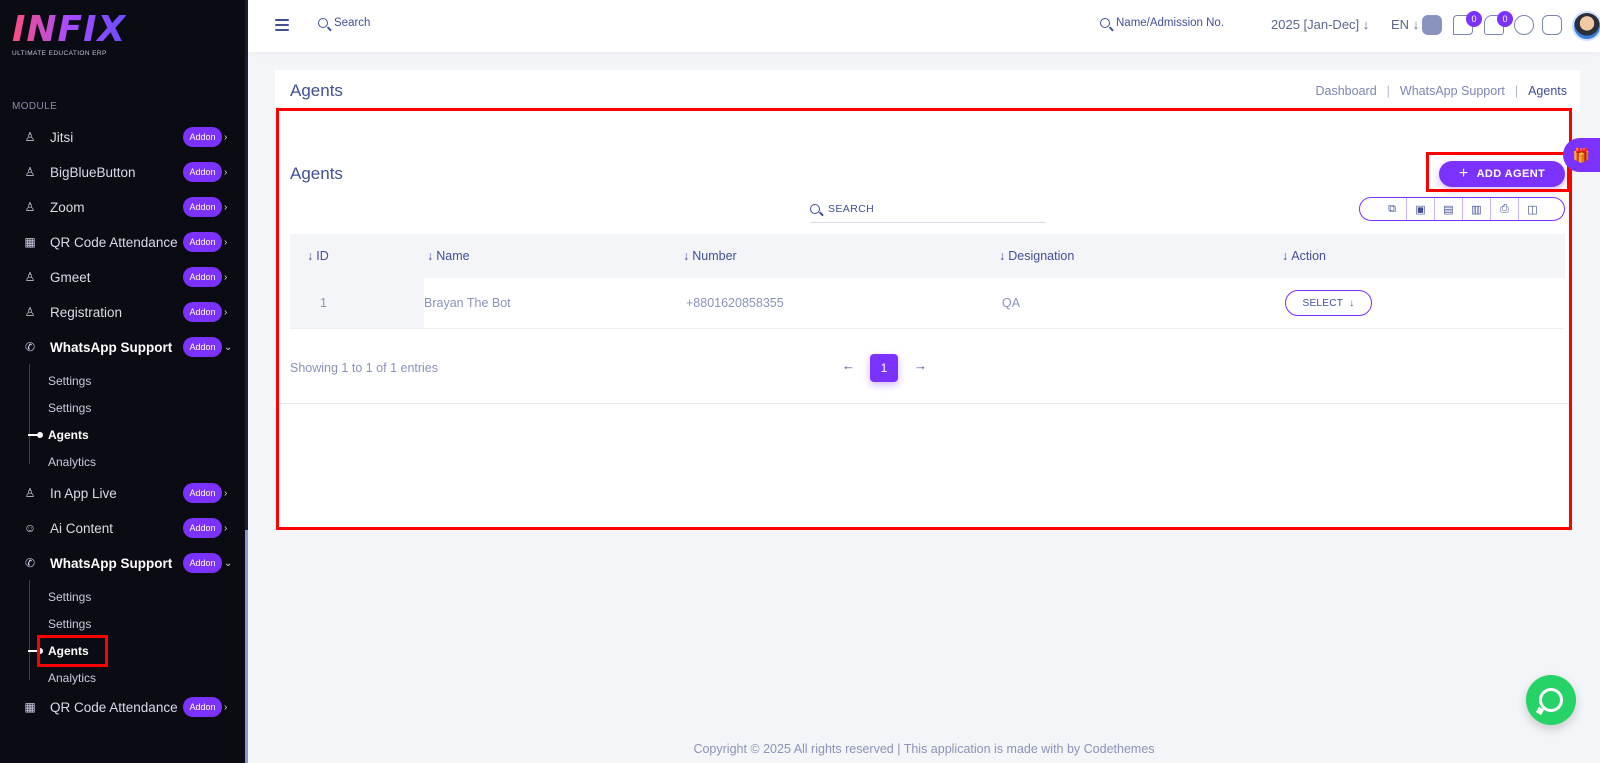  What do you see at coordinates (1505, 19) in the screenshot?
I see `notification-count-badge: 0` at bounding box center [1505, 19].